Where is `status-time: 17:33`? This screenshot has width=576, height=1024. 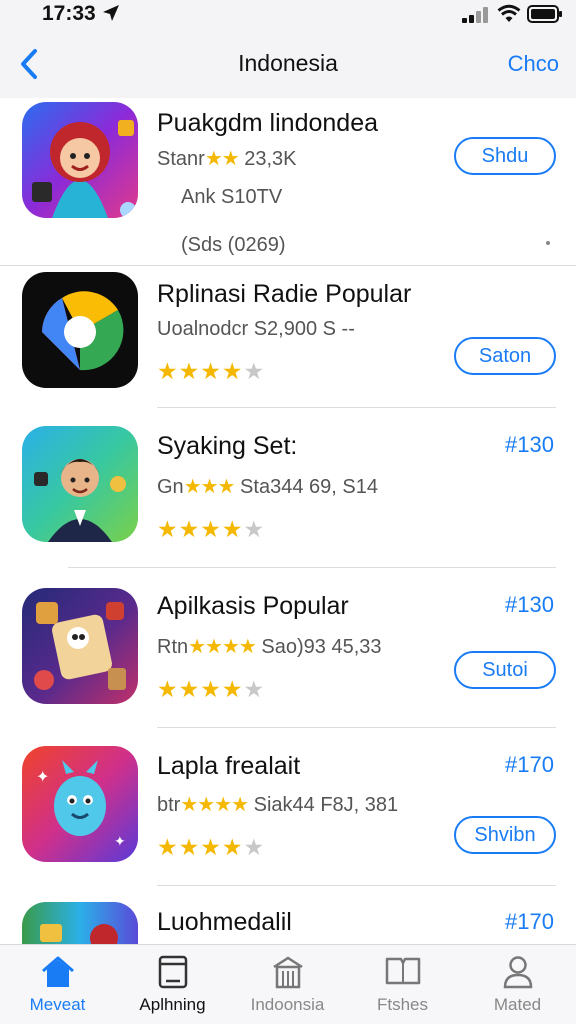
status-time: 17:33 is located at coordinates (69, 13).